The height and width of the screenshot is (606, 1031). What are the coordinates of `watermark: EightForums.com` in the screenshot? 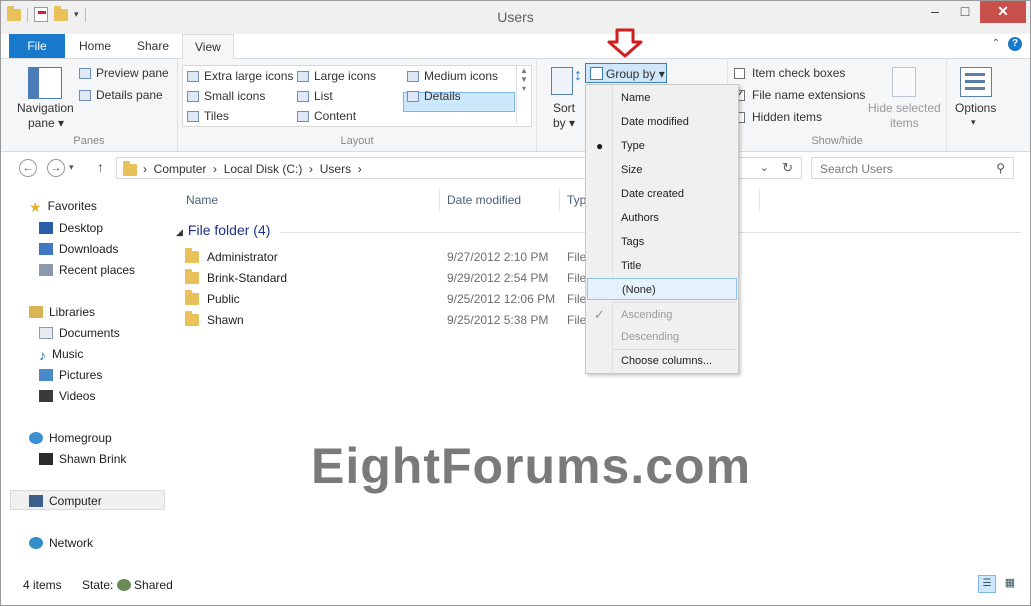 It's located at (531, 466).